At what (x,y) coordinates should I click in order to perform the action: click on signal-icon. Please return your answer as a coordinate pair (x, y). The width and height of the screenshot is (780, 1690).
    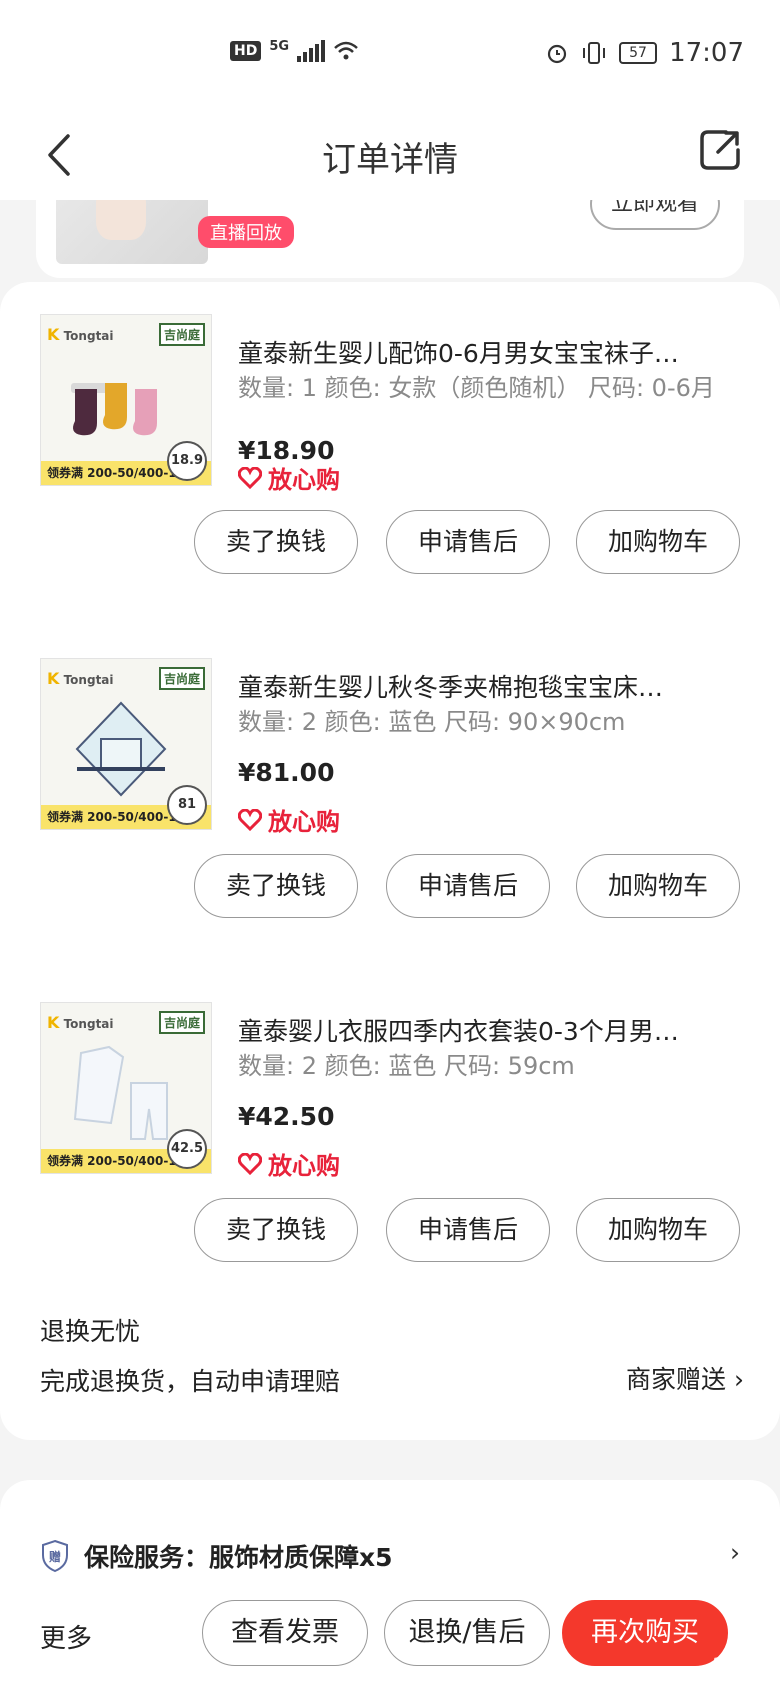
    Looking at the image, I should click on (311, 51).